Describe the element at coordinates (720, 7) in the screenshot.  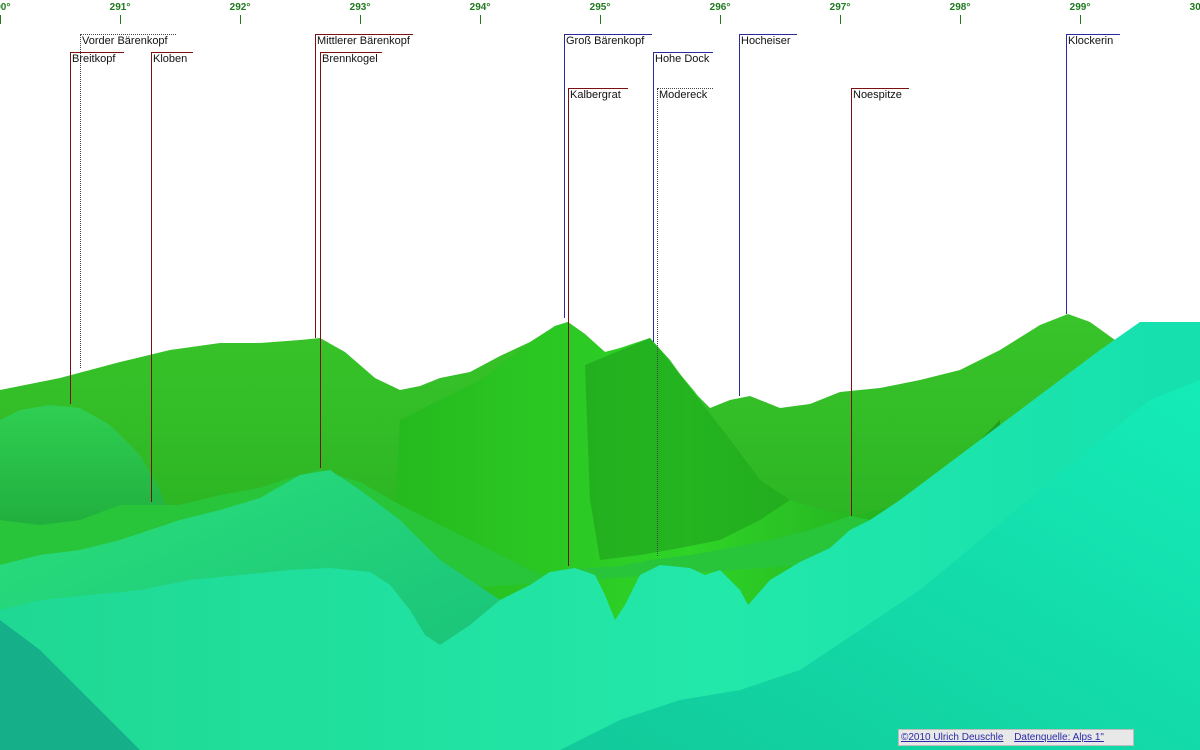
I see `bearing-tick-label: 296°` at that location.